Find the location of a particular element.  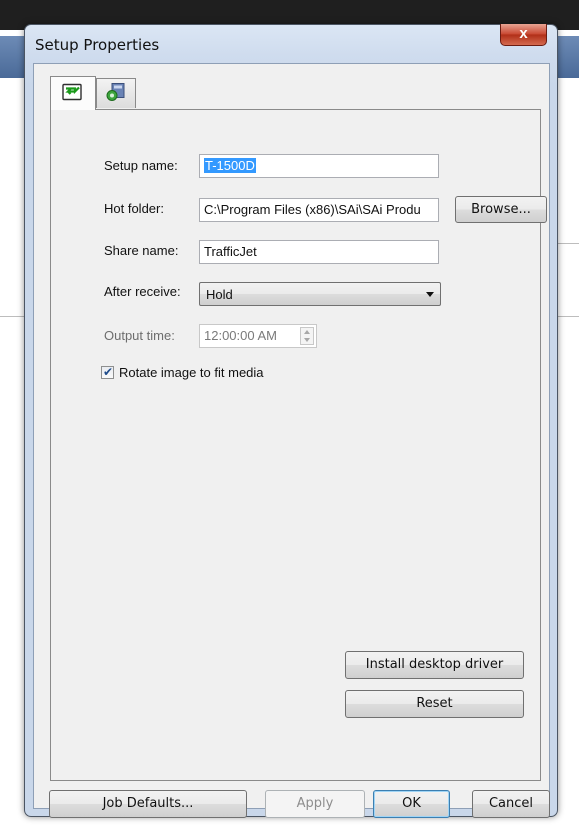

window-title: Setup Properties is located at coordinates (97, 45).